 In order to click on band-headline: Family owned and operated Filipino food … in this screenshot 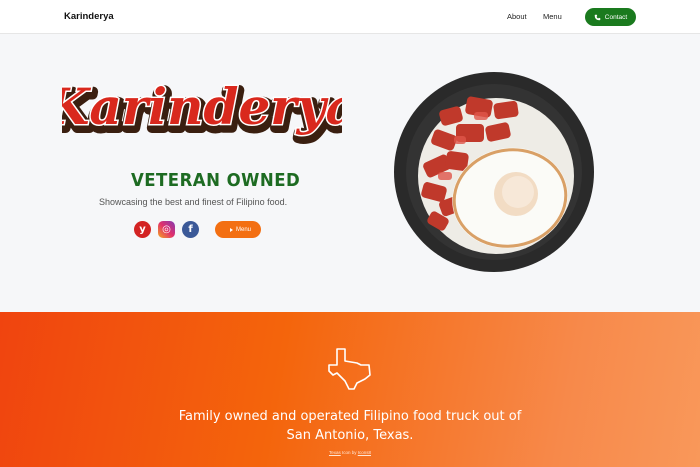, I will do `click(350, 426)`.